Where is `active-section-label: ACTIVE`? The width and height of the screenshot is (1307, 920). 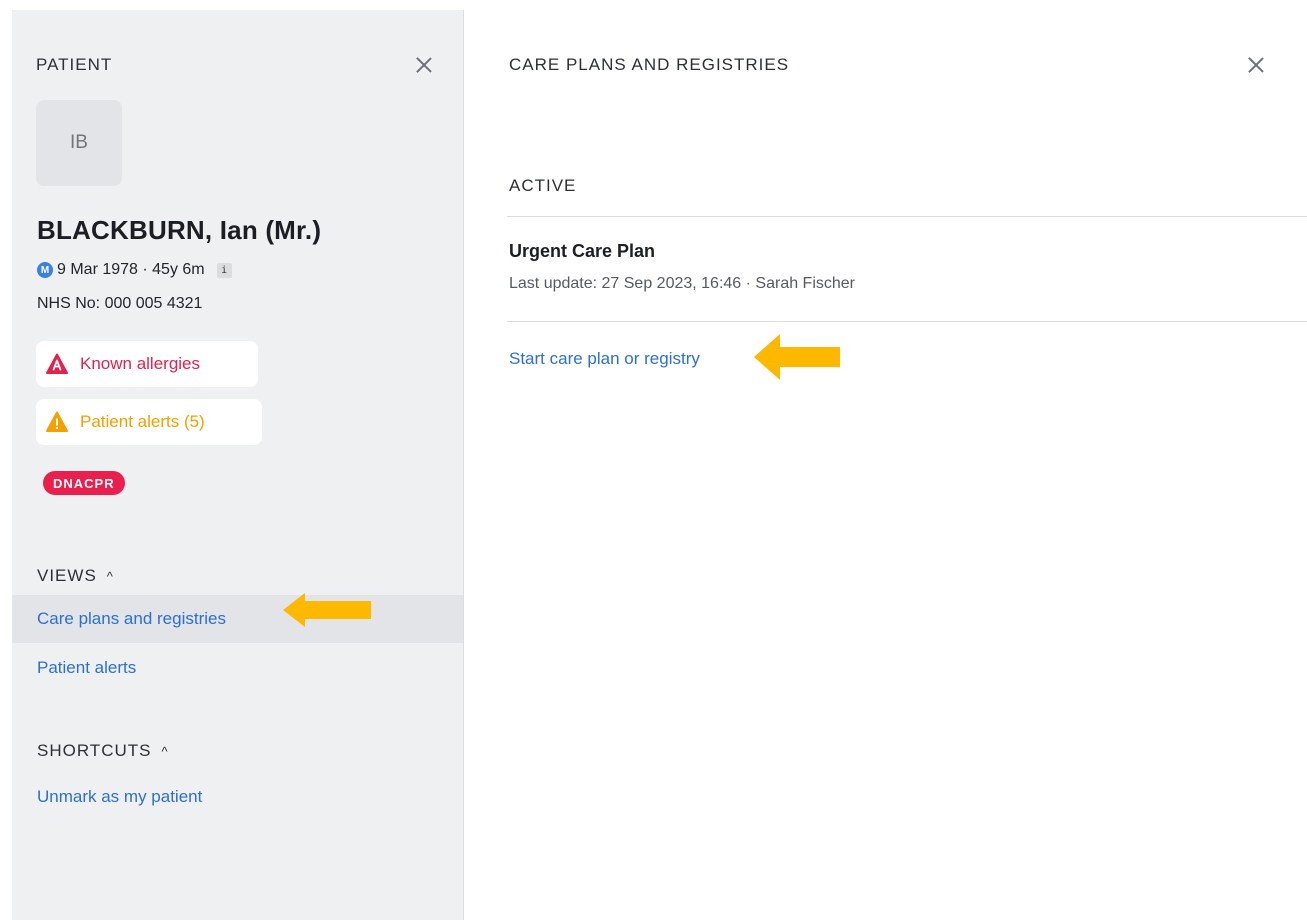
active-section-label: ACTIVE is located at coordinates (543, 185).